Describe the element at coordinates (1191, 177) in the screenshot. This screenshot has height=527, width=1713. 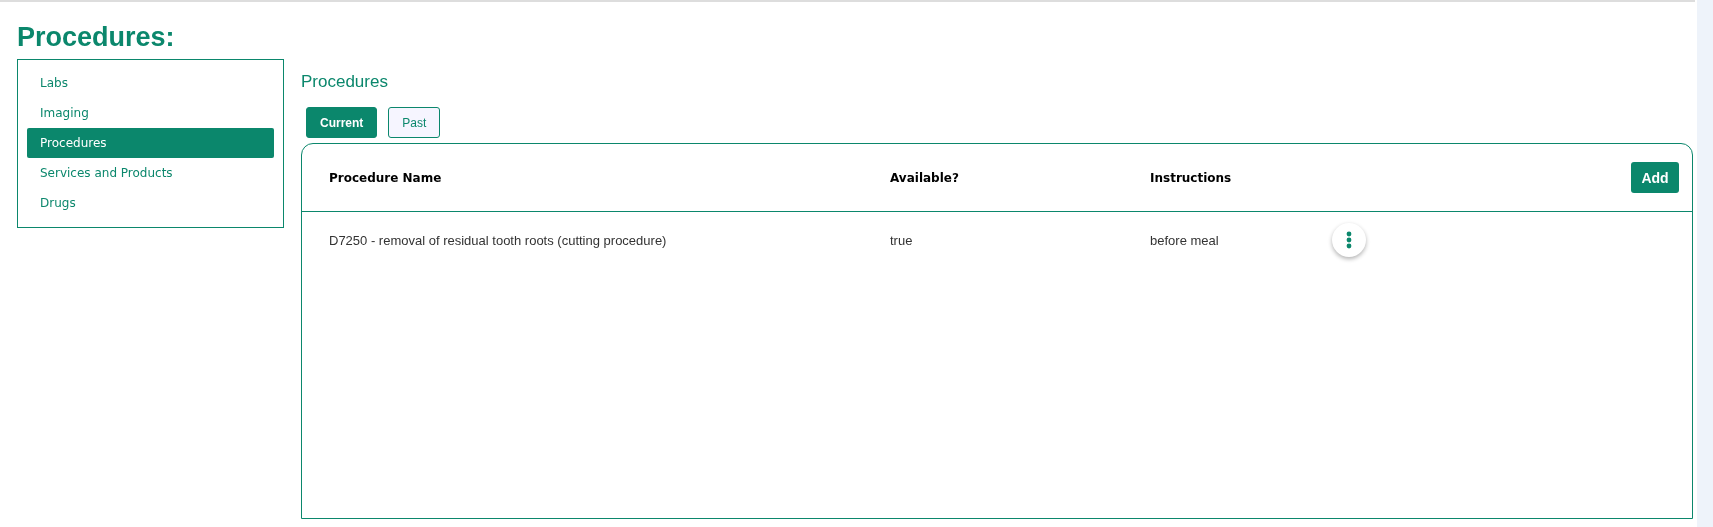
I see `column-header: Instructions` at that location.